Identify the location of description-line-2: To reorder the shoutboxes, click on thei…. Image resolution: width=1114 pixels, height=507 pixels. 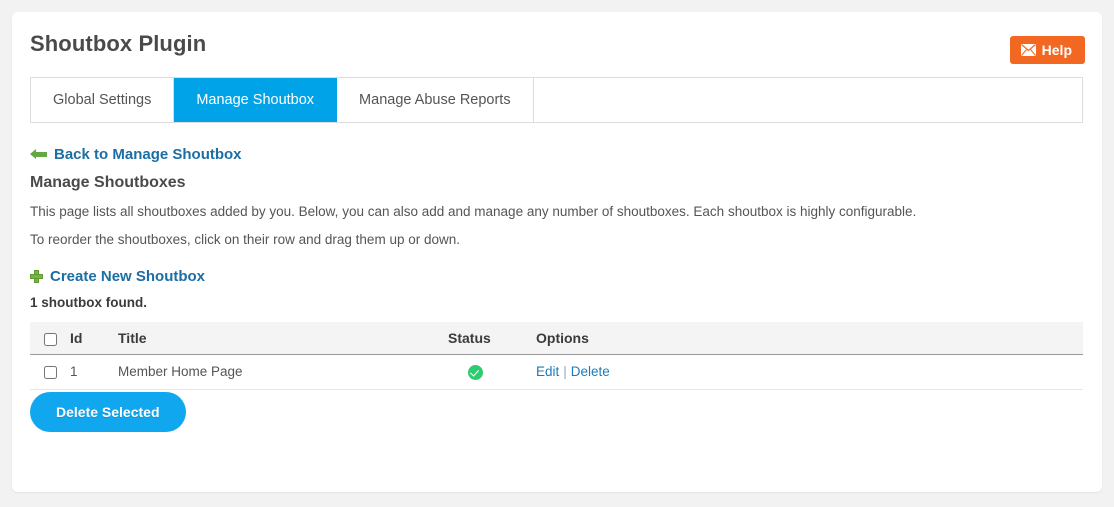
(245, 239).